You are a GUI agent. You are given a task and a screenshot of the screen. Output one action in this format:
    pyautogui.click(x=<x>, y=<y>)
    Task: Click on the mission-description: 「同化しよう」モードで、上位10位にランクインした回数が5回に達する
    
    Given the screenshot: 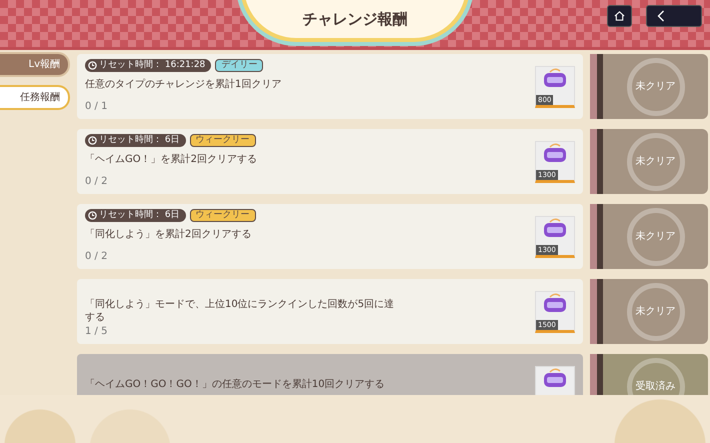 What is the action you would take?
    pyautogui.click(x=240, y=311)
    